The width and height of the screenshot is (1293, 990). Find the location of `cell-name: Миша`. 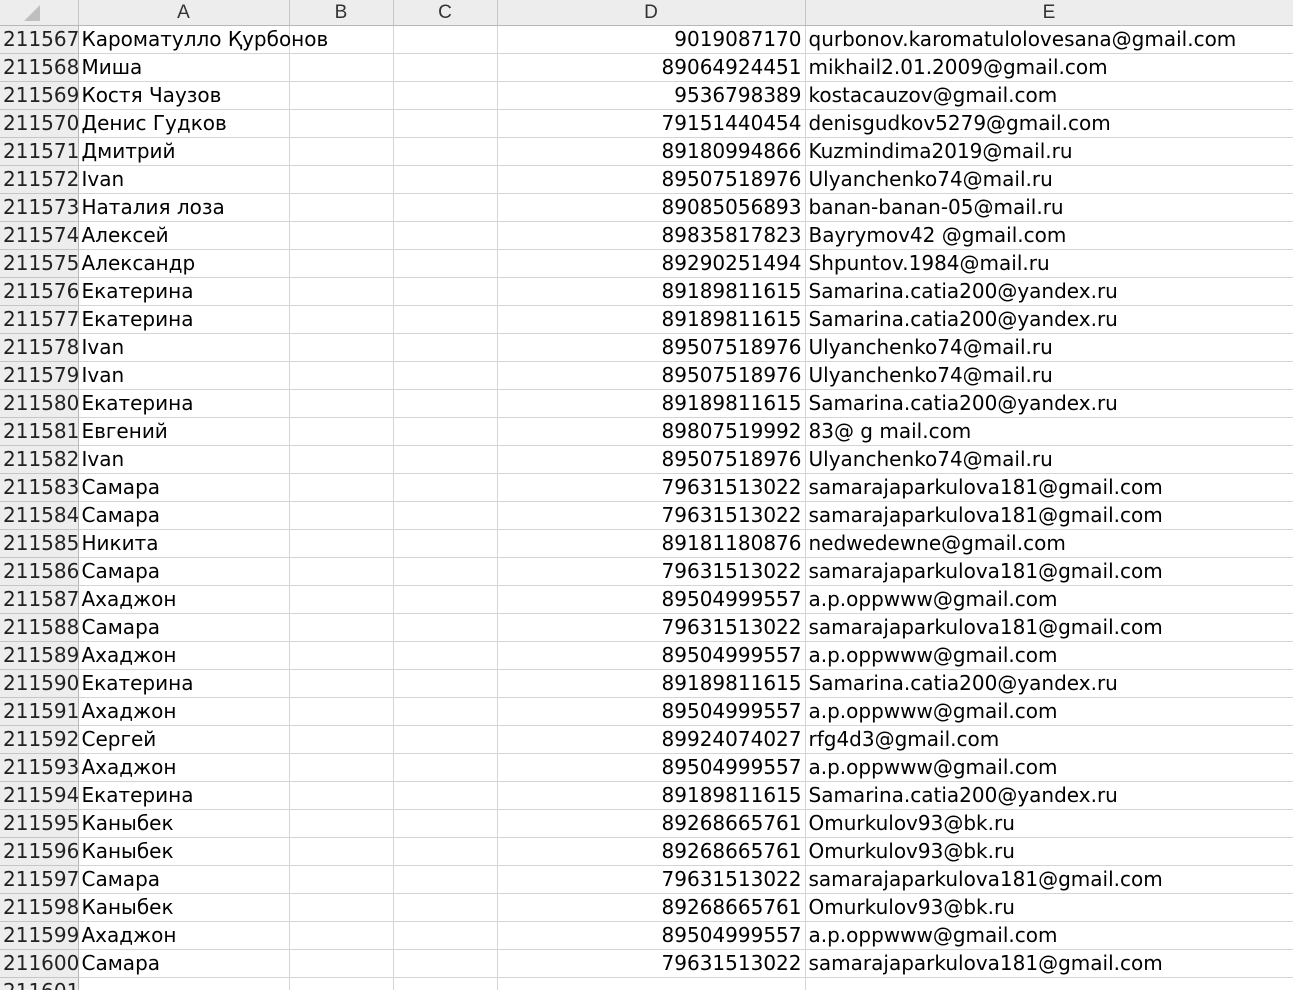

cell-name: Миша is located at coordinates (184, 67).